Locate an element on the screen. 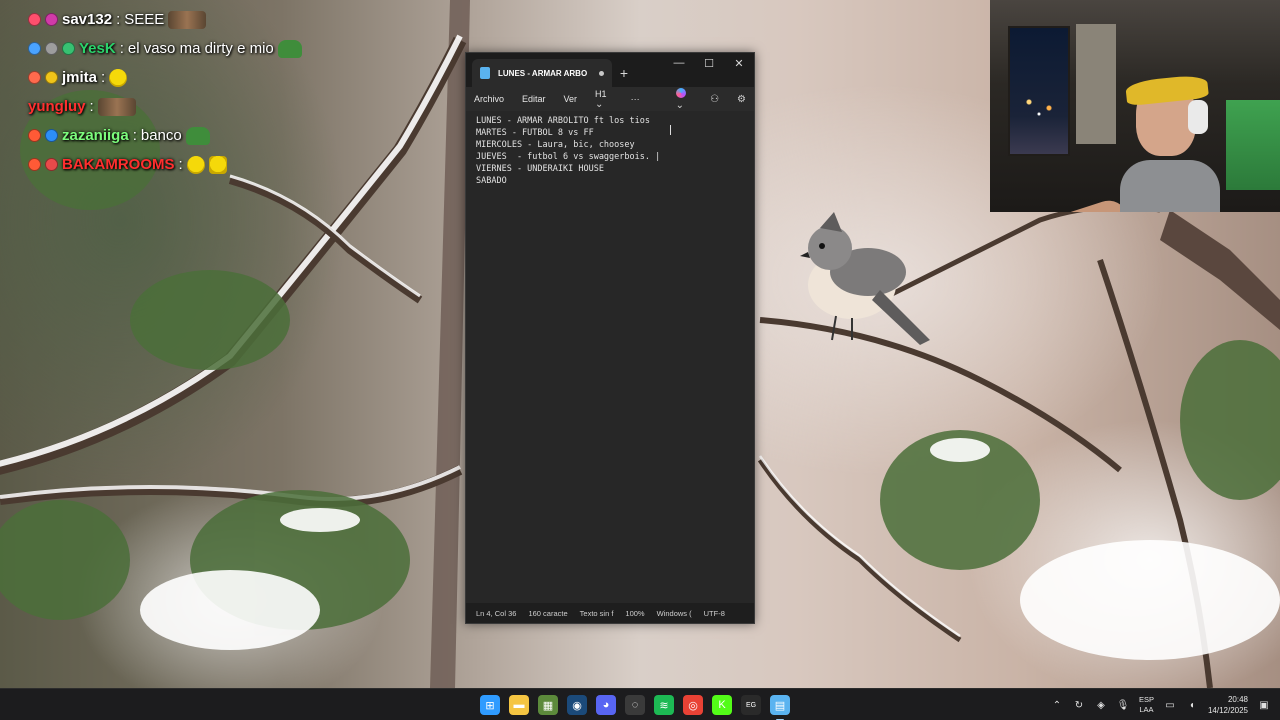 Image resolution: width=1280 pixels, height=720 pixels. more-options-button: ··· is located at coordinates (635, 99).